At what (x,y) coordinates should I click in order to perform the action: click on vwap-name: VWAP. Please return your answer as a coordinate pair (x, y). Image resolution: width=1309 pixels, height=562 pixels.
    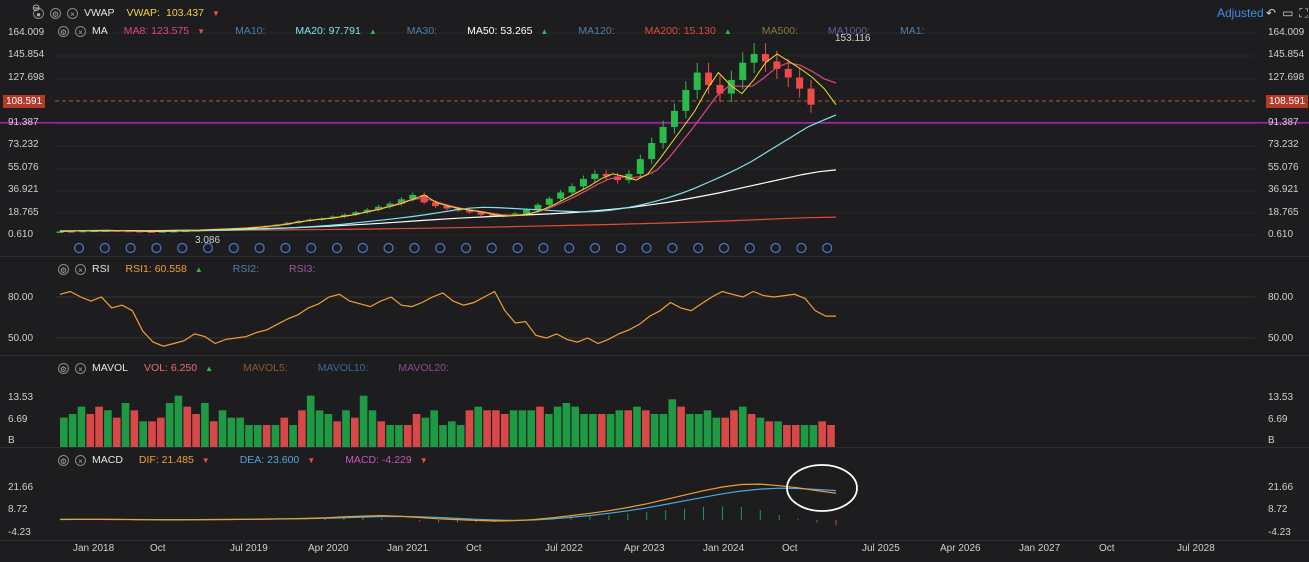
    Looking at the image, I should click on (99, 13).